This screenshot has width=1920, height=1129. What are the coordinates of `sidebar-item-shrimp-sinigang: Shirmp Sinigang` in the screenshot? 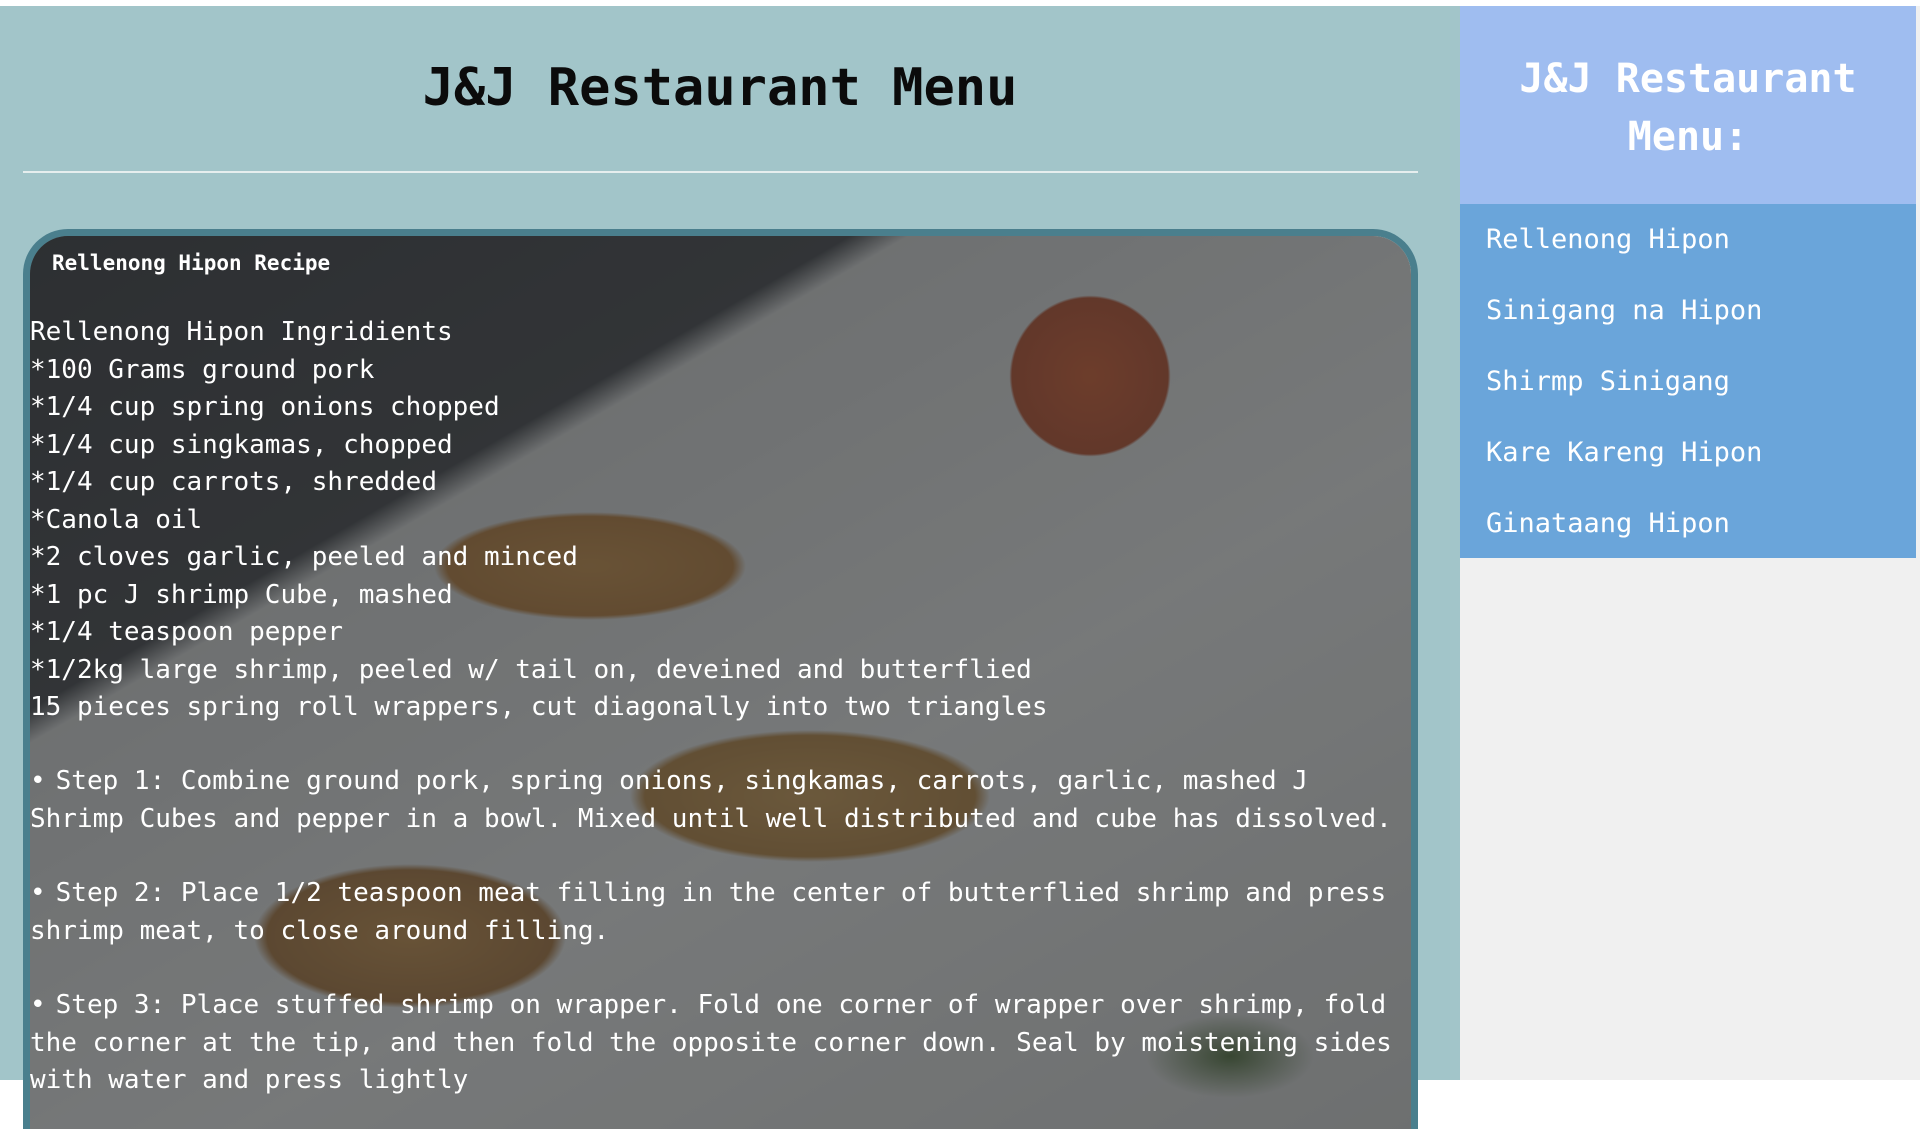 It's located at (1688, 381).